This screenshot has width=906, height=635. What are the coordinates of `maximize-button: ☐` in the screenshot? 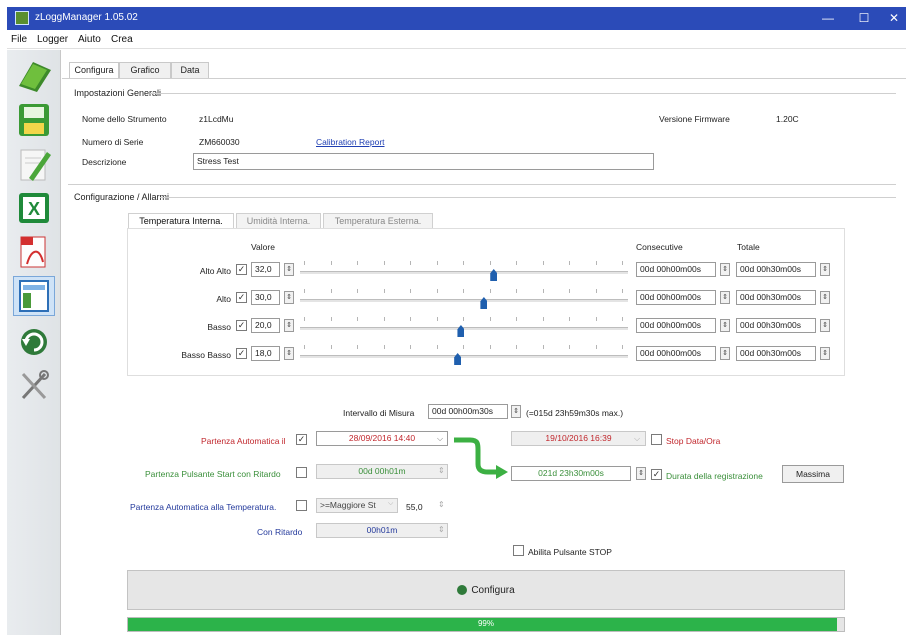 It's located at (864, 18).